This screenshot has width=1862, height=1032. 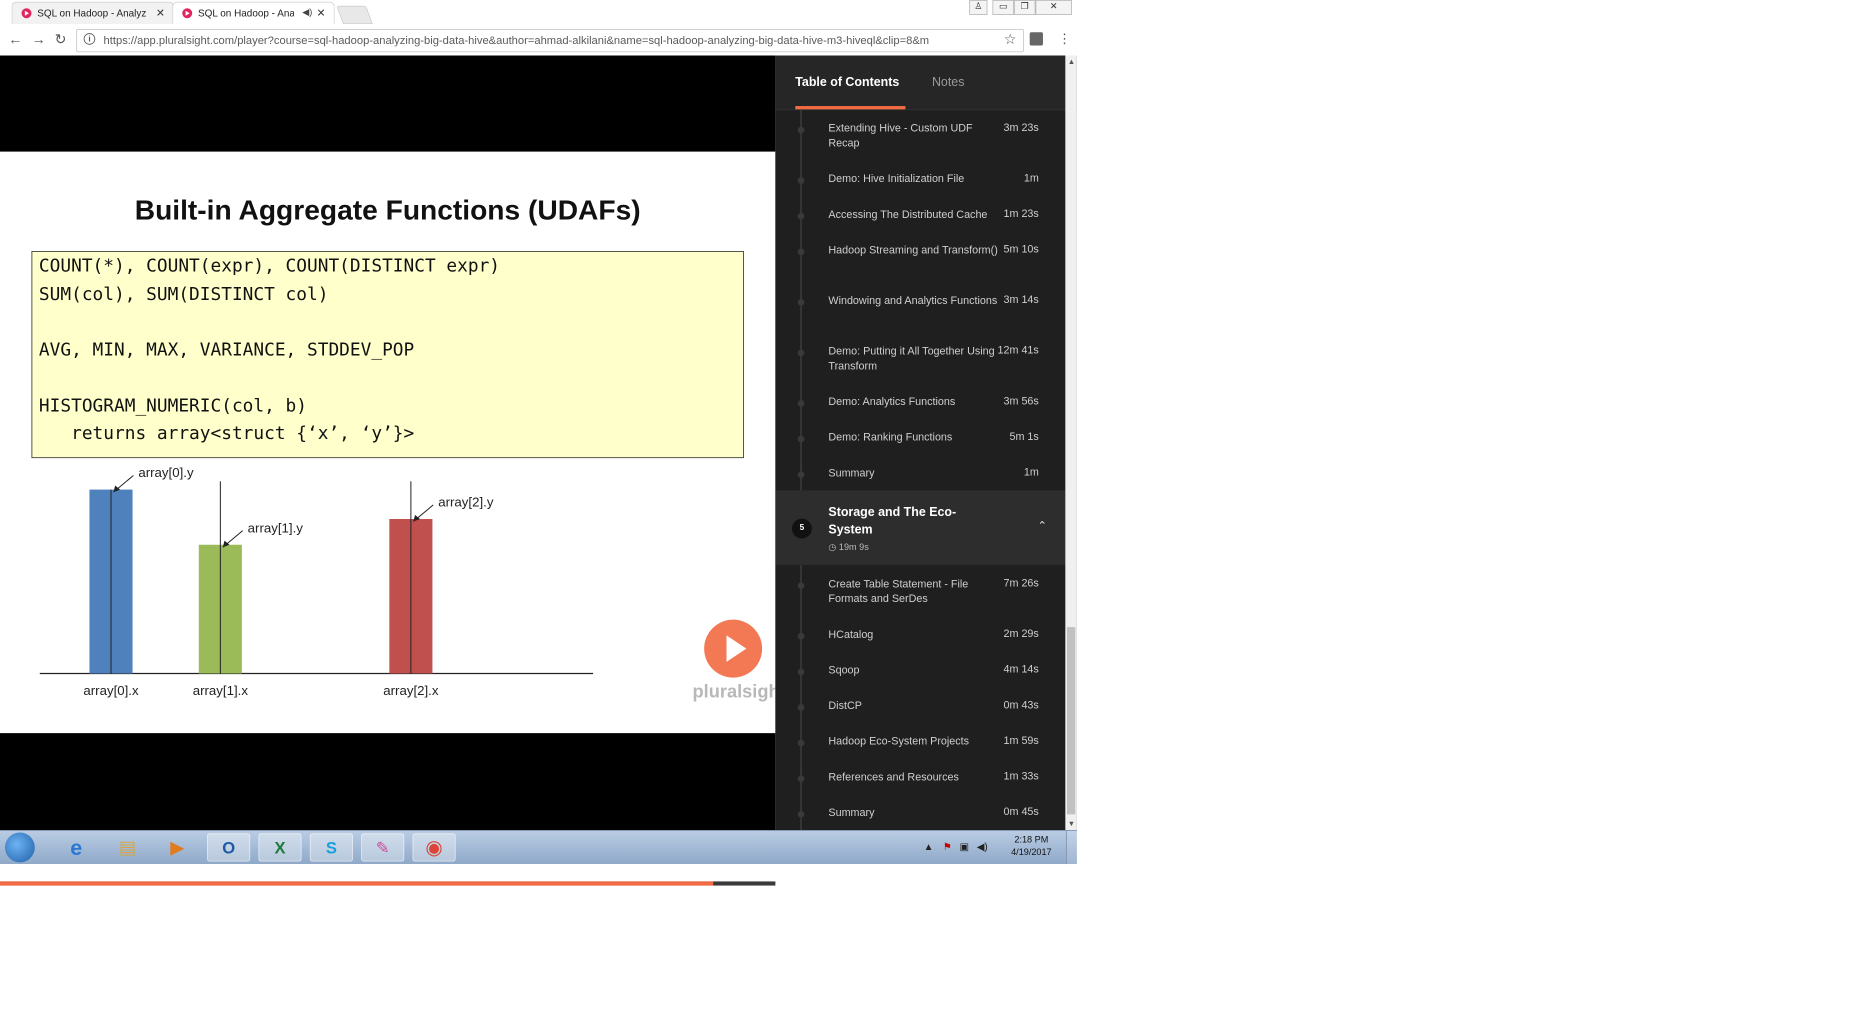 What do you see at coordinates (177, 847) in the screenshot?
I see `media-player-icon: ▶` at bounding box center [177, 847].